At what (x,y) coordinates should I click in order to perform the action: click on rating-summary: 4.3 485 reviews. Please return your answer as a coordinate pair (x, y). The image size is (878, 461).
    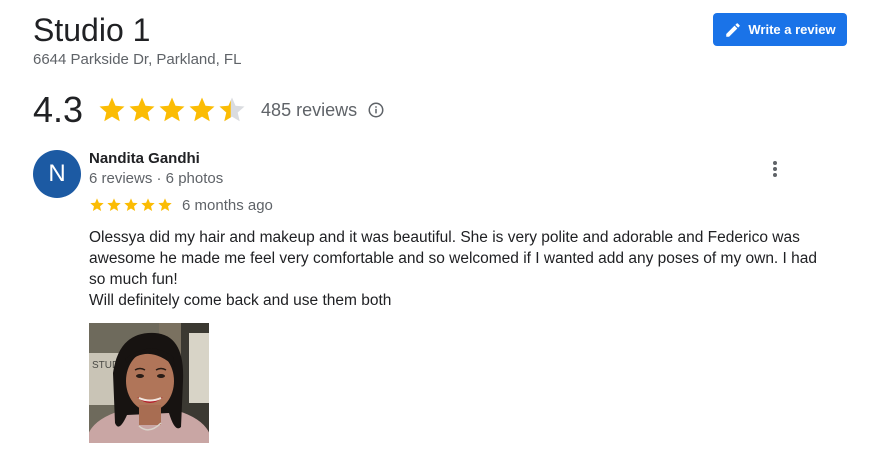
    Looking at the image, I should click on (209, 110).